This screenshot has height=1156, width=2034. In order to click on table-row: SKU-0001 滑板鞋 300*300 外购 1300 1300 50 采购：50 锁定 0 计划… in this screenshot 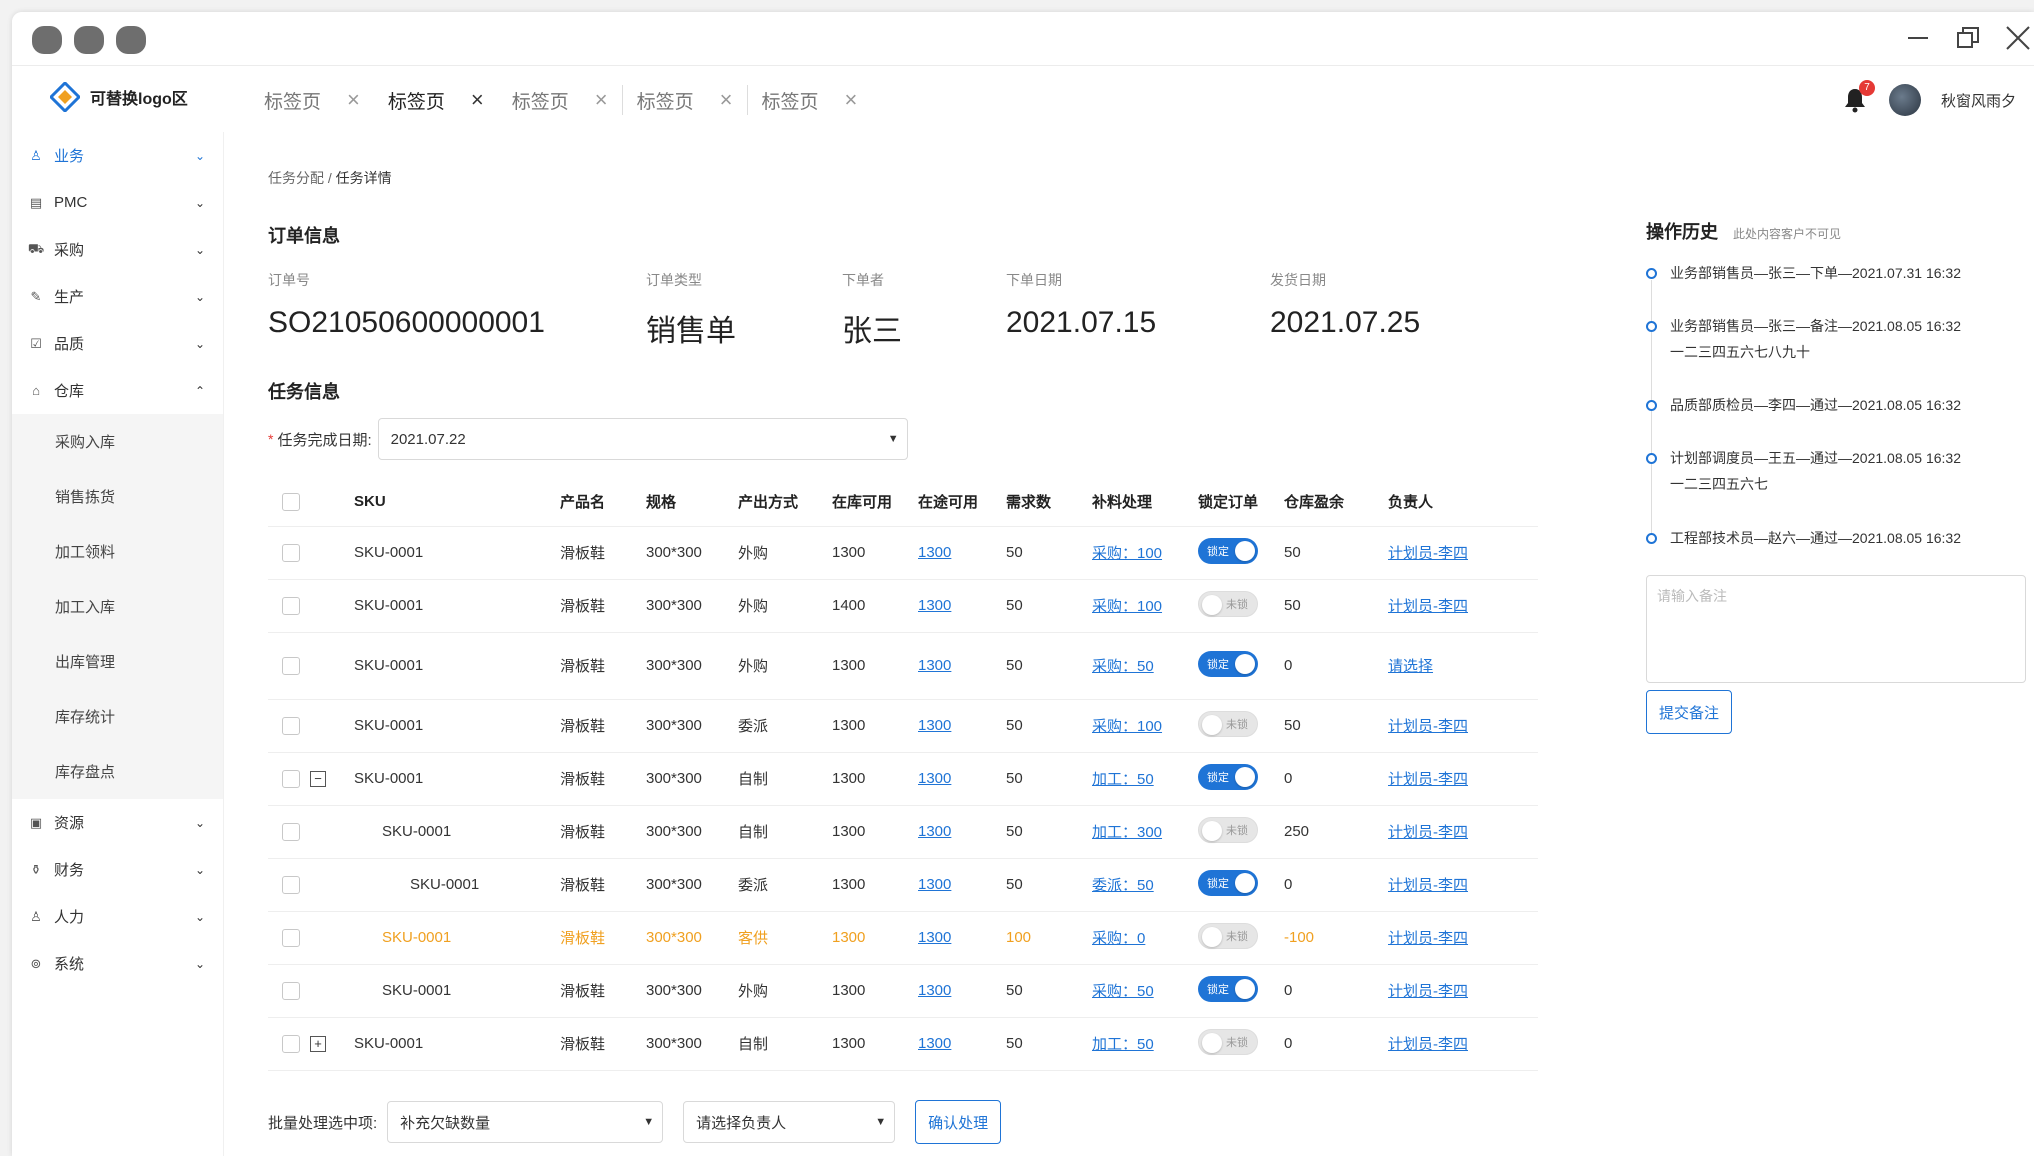, I will do `click(903, 991)`.